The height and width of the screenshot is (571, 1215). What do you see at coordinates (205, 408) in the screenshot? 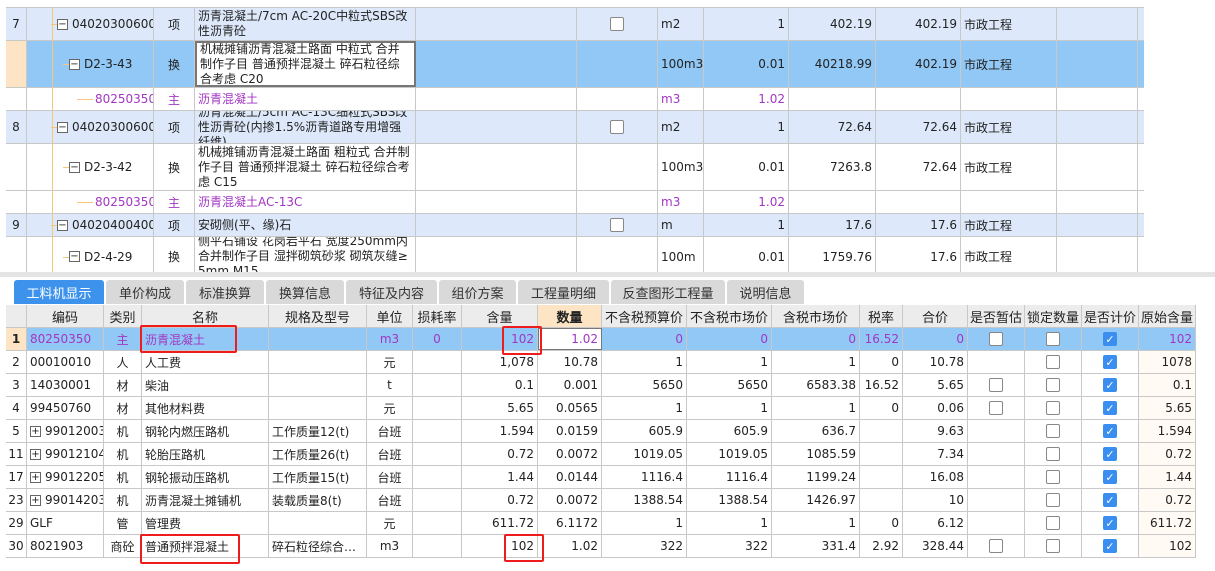
I see `name-cell: 其他材料费` at bounding box center [205, 408].